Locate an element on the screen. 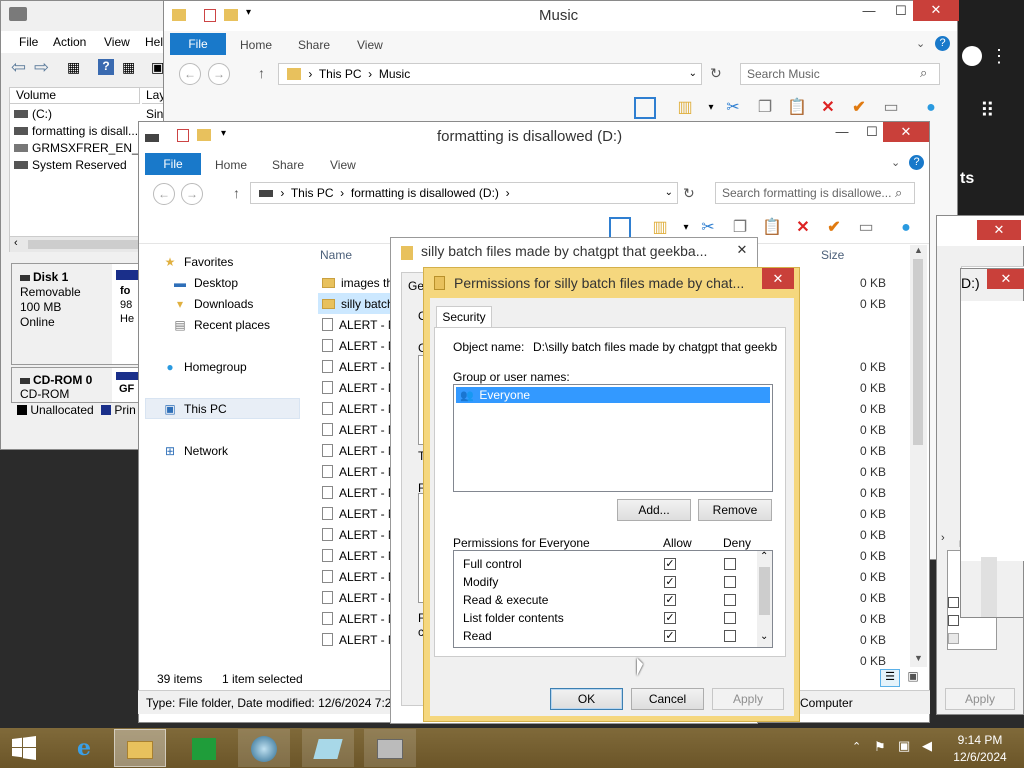 The width and height of the screenshot is (1024, 768). d-share-tab: Share is located at coordinates (288, 165).